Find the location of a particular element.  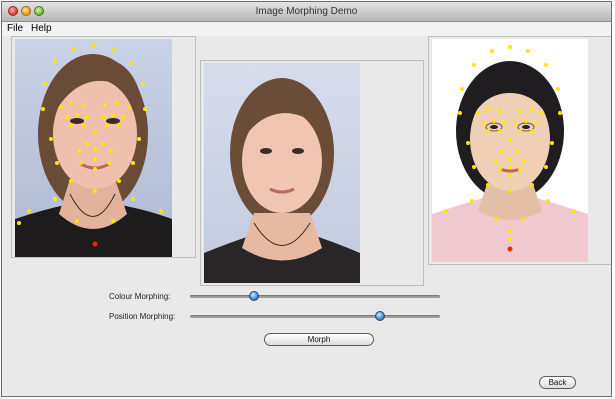

menu-bar: File Help is located at coordinates (306, 29).